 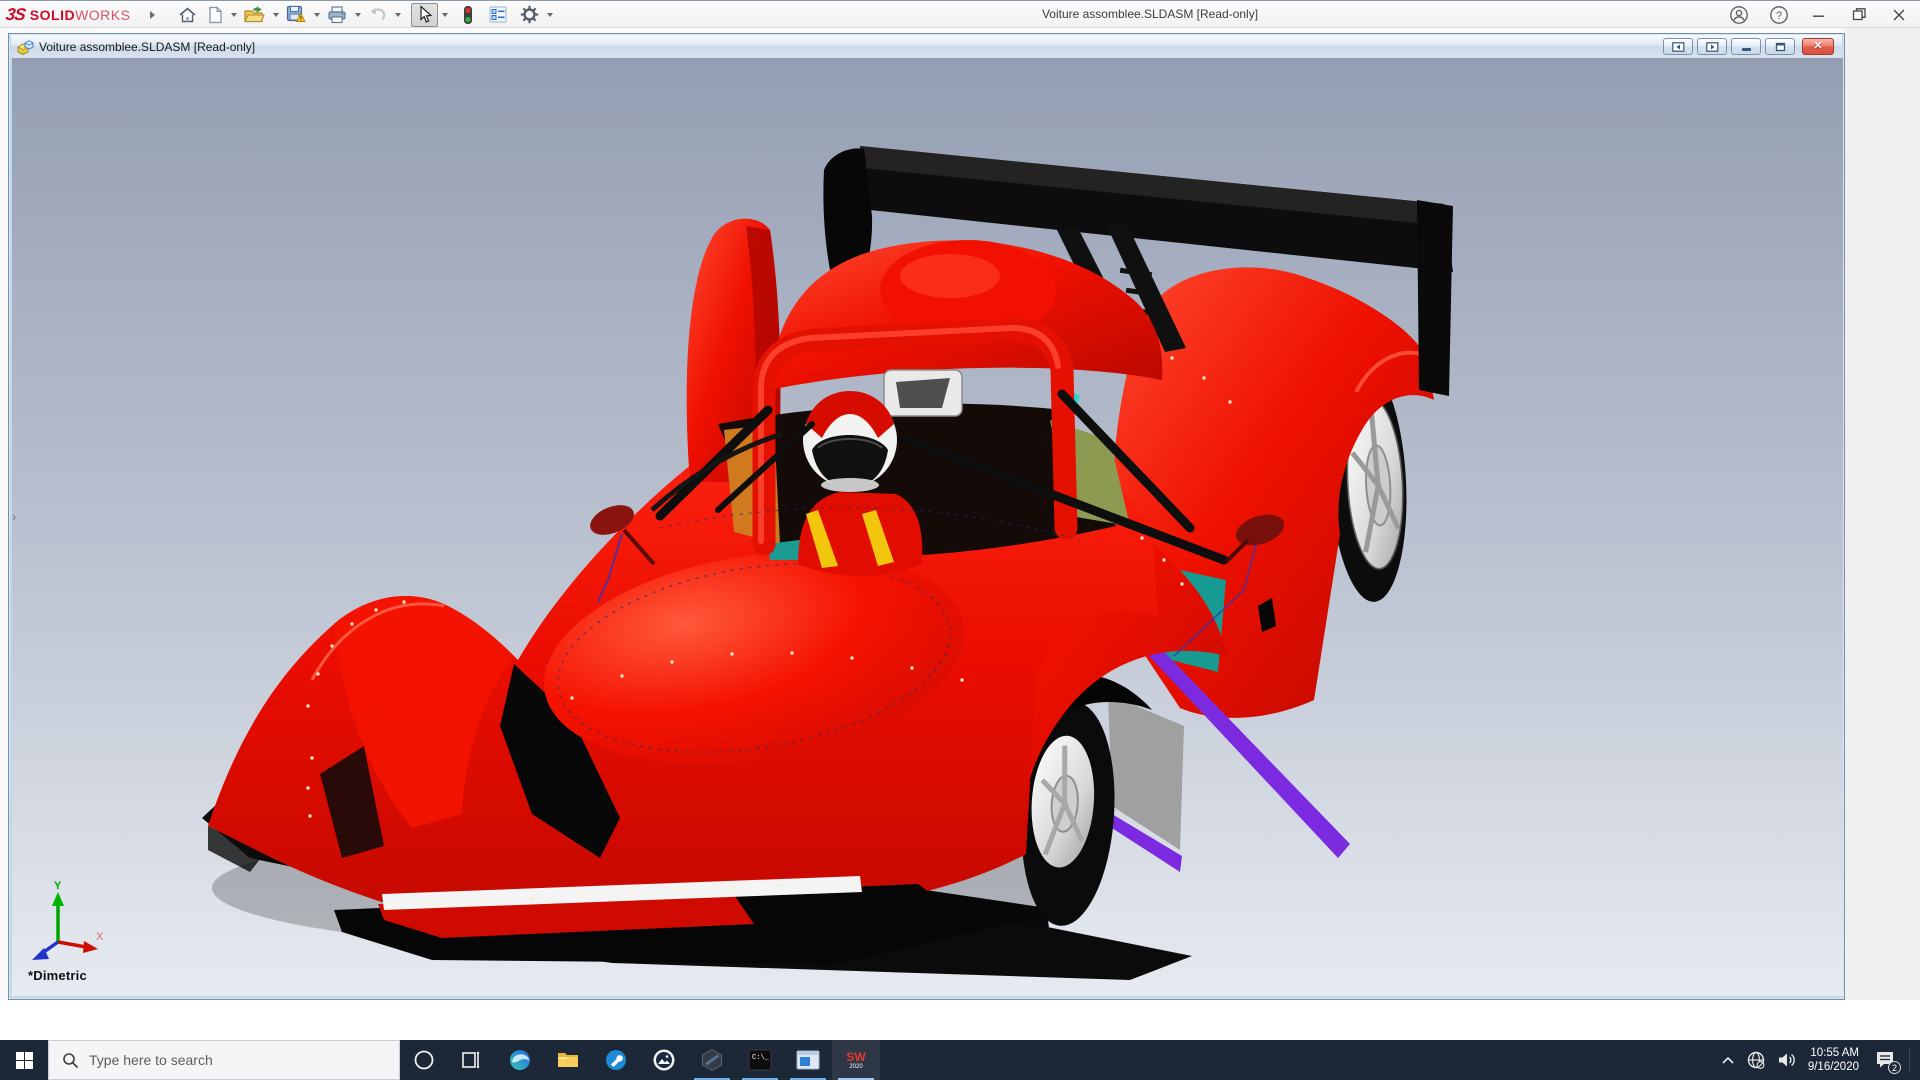 I want to click on undo-button, so click(x=377, y=15).